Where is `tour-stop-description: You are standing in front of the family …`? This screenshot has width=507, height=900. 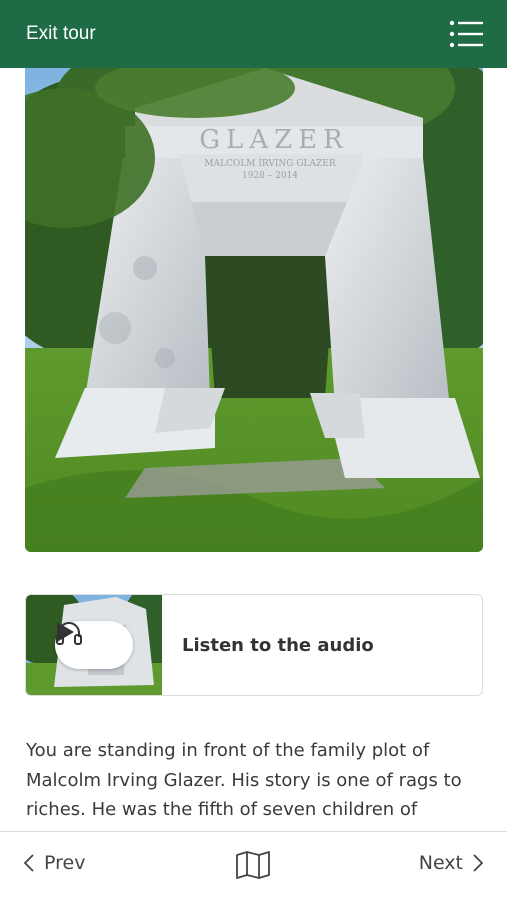 tour-stop-description: You are standing in front of the family … is located at coordinates (244, 780).